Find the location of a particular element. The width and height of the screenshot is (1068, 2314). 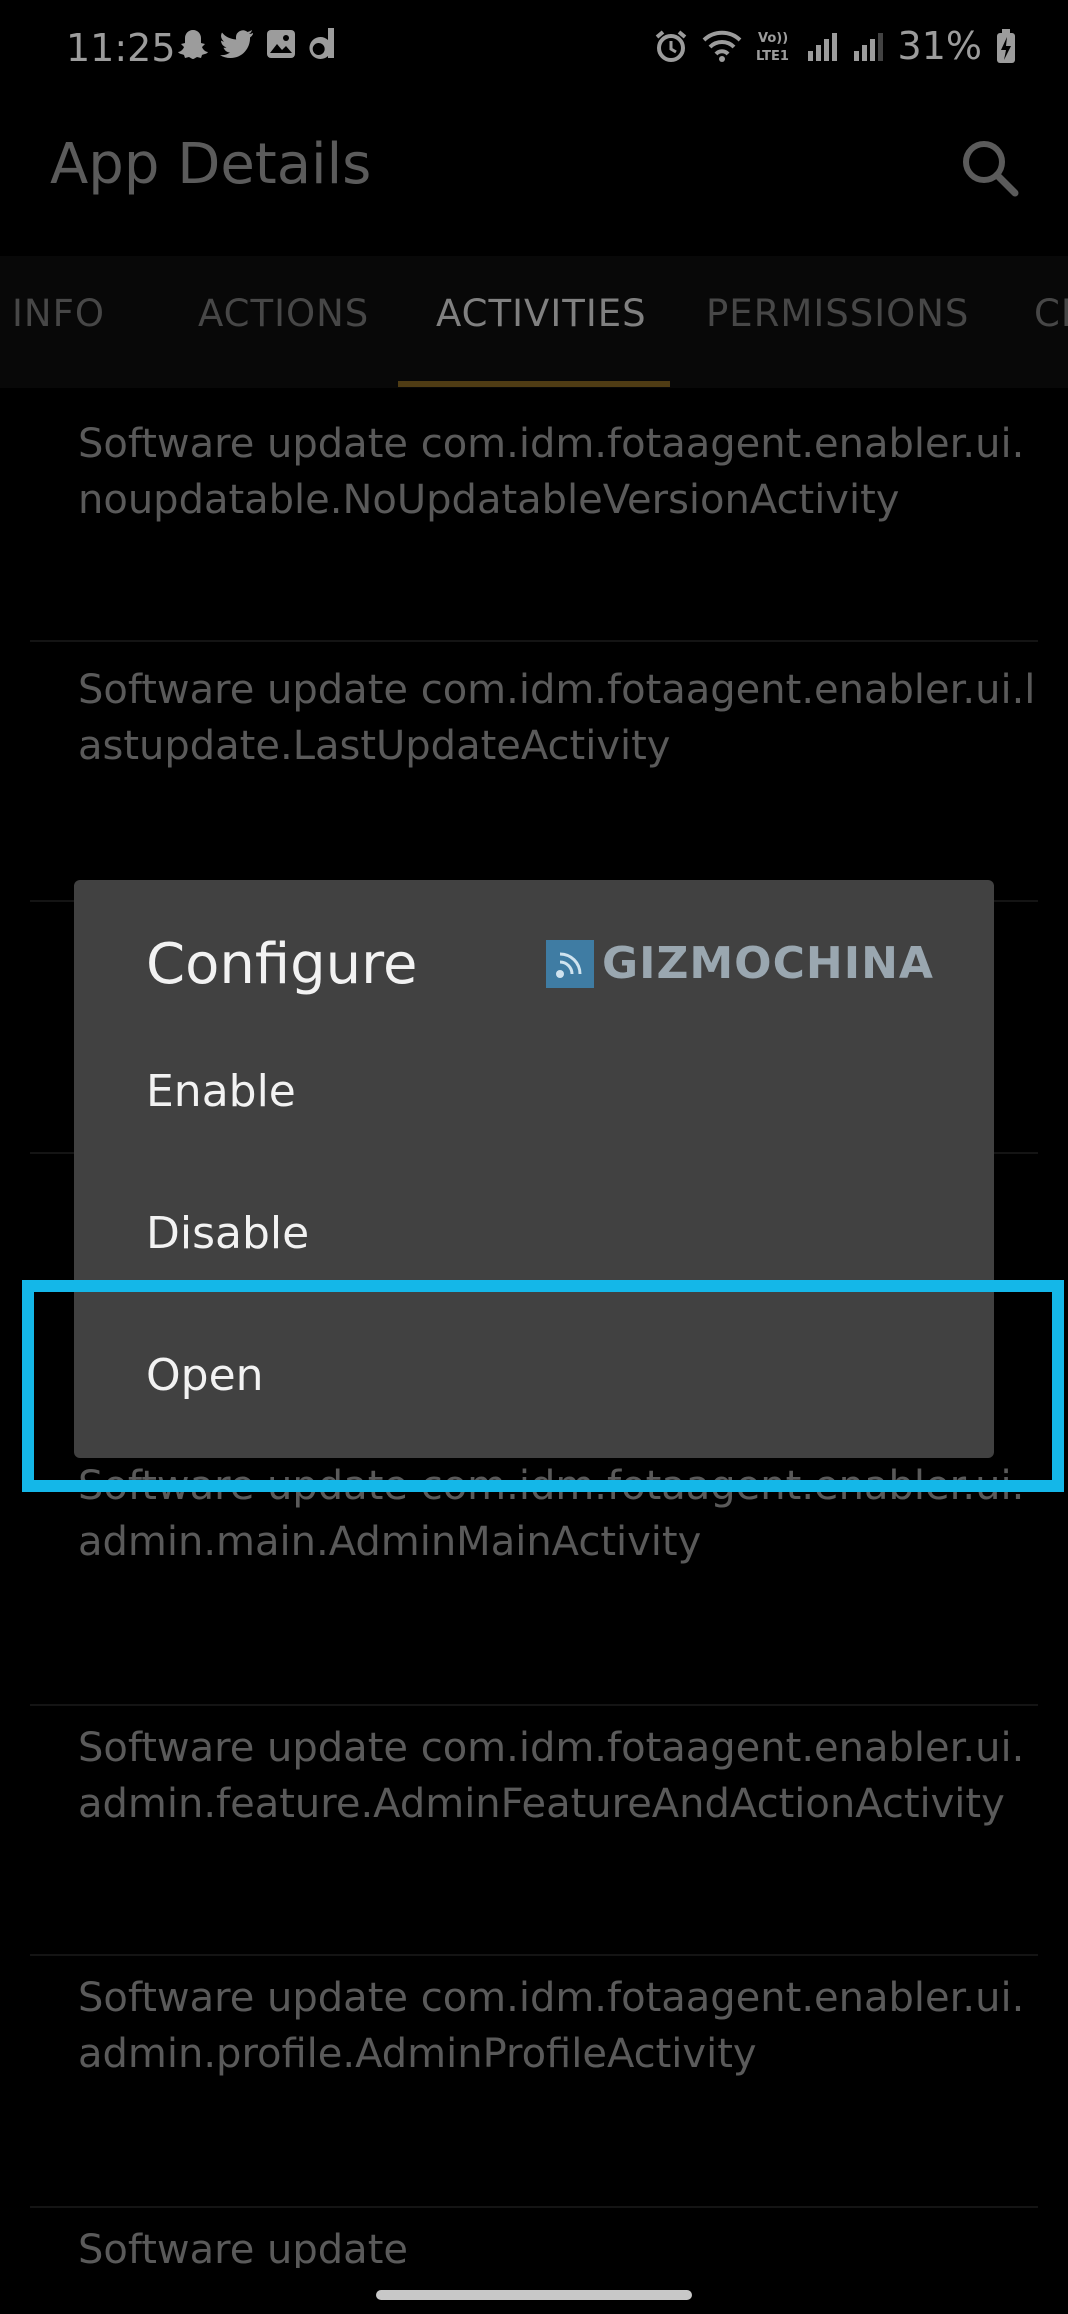

enable-option: Enable is located at coordinates (221, 1091).